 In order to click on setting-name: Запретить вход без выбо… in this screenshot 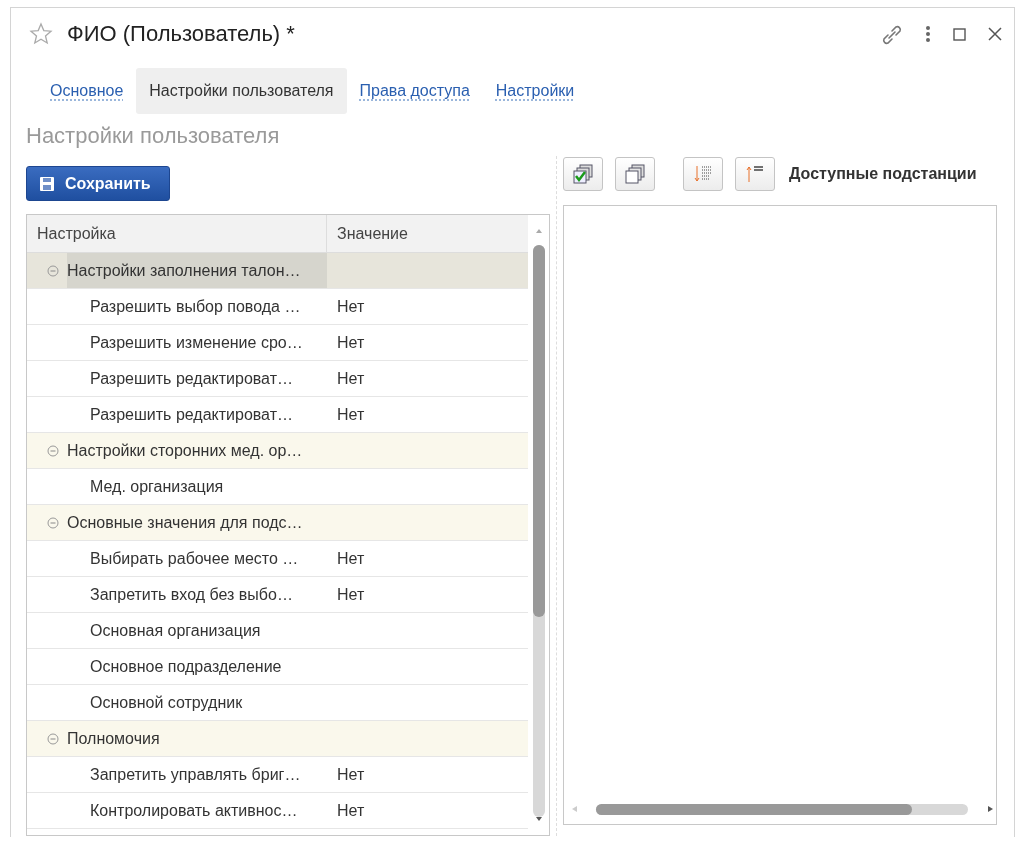, I will do `click(191, 594)`.